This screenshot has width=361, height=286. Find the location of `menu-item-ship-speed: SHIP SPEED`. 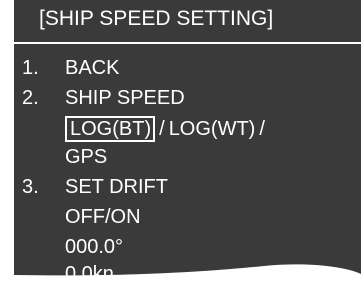

menu-item-ship-speed: SHIP SPEED is located at coordinates (125, 98).